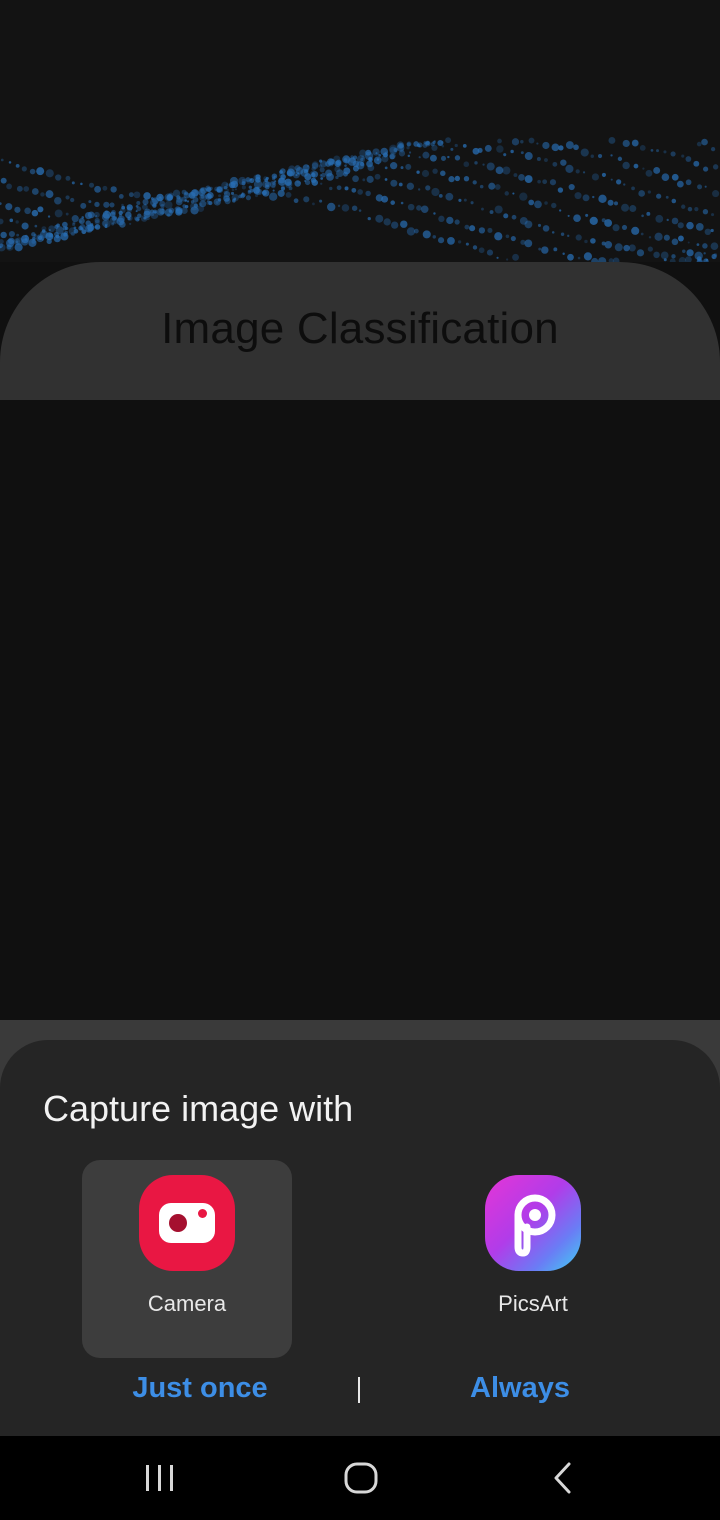 Image resolution: width=720 pixels, height=1520 pixels. Describe the element at coordinates (200, 1392) in the screenshot. I see `just-once-button: Just once` at that location.